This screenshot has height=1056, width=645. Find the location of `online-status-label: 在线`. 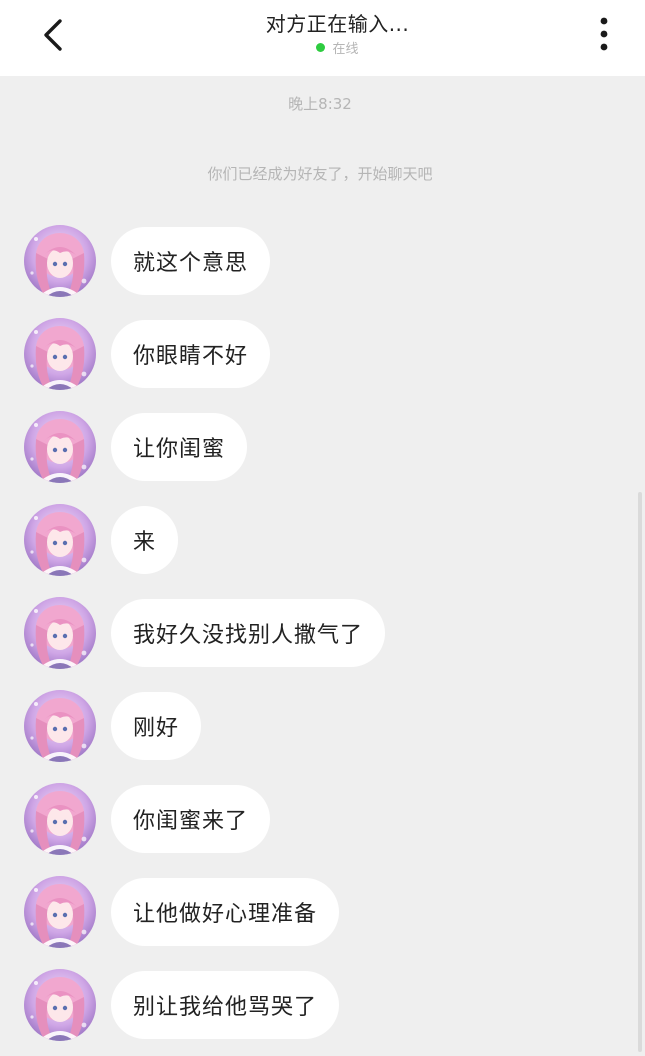

online-status-label: 在线 is located at coordinates (345, 49).